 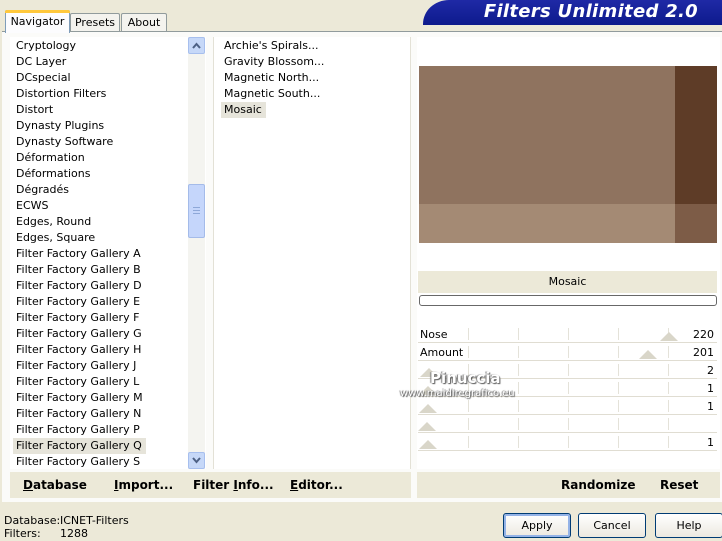 I want to click on category-item: Edges, Round, so click(x=54, y=222).